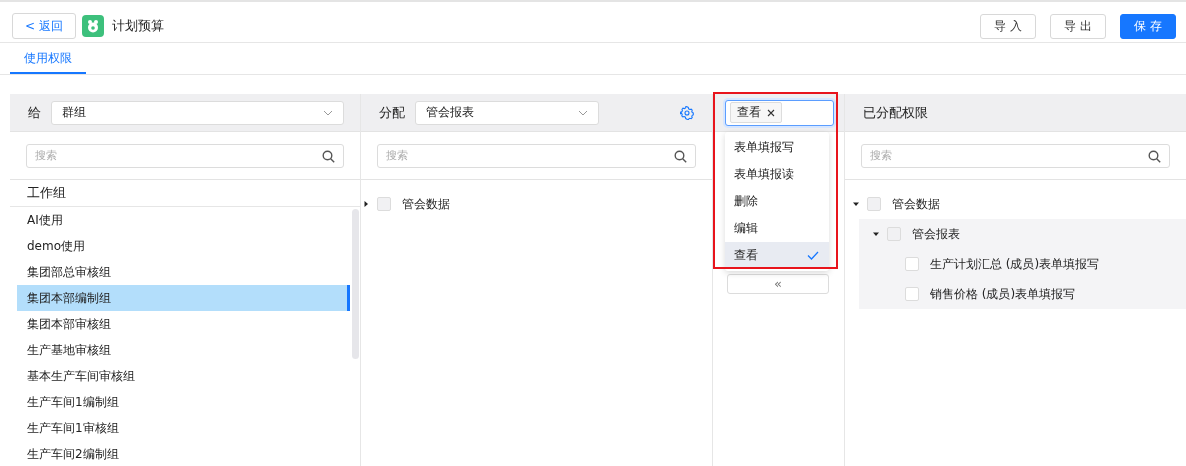 This screenshot has height=466, width=1186. What do you see at coordinates (92, 26) in the screenshot?
I see `app-logo-icon` at bounding box center [92, 26].